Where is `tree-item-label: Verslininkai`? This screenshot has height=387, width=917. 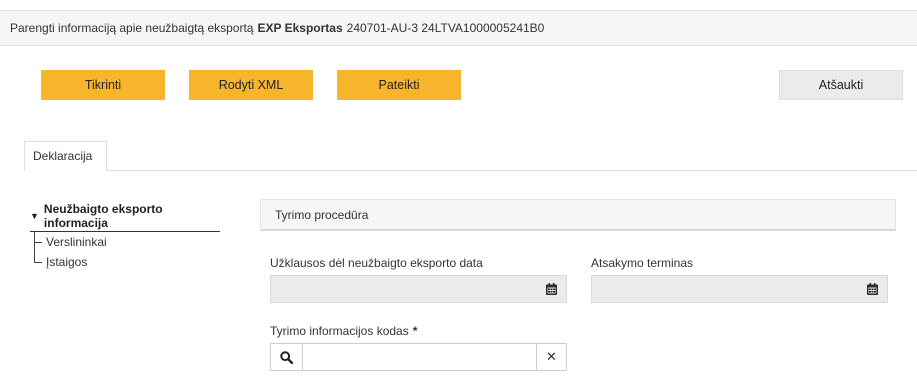 tree-item-label: Verslininkai is located at coordinates (76, 242).